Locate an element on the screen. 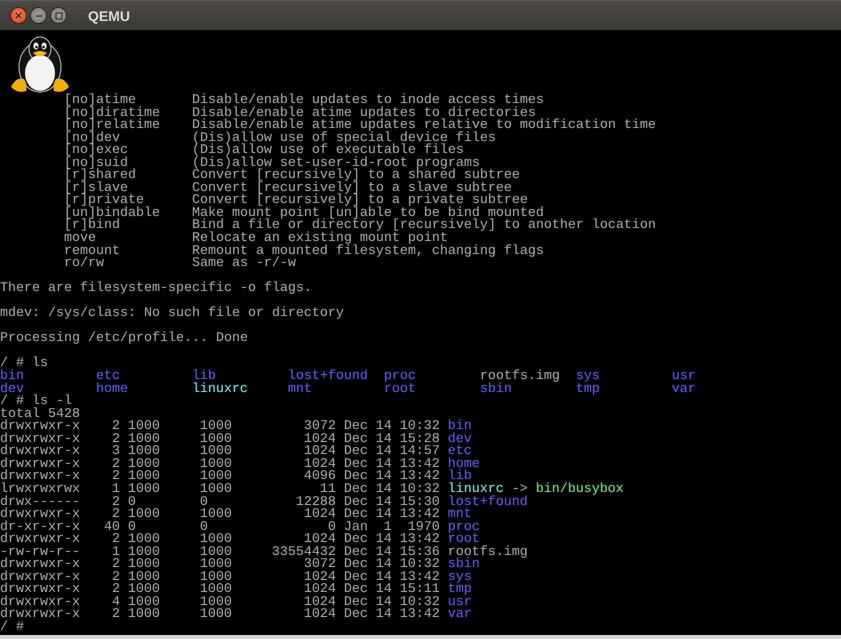 The image size is (841, 639). file-size: 3072 is located at coordinates (319, 565).